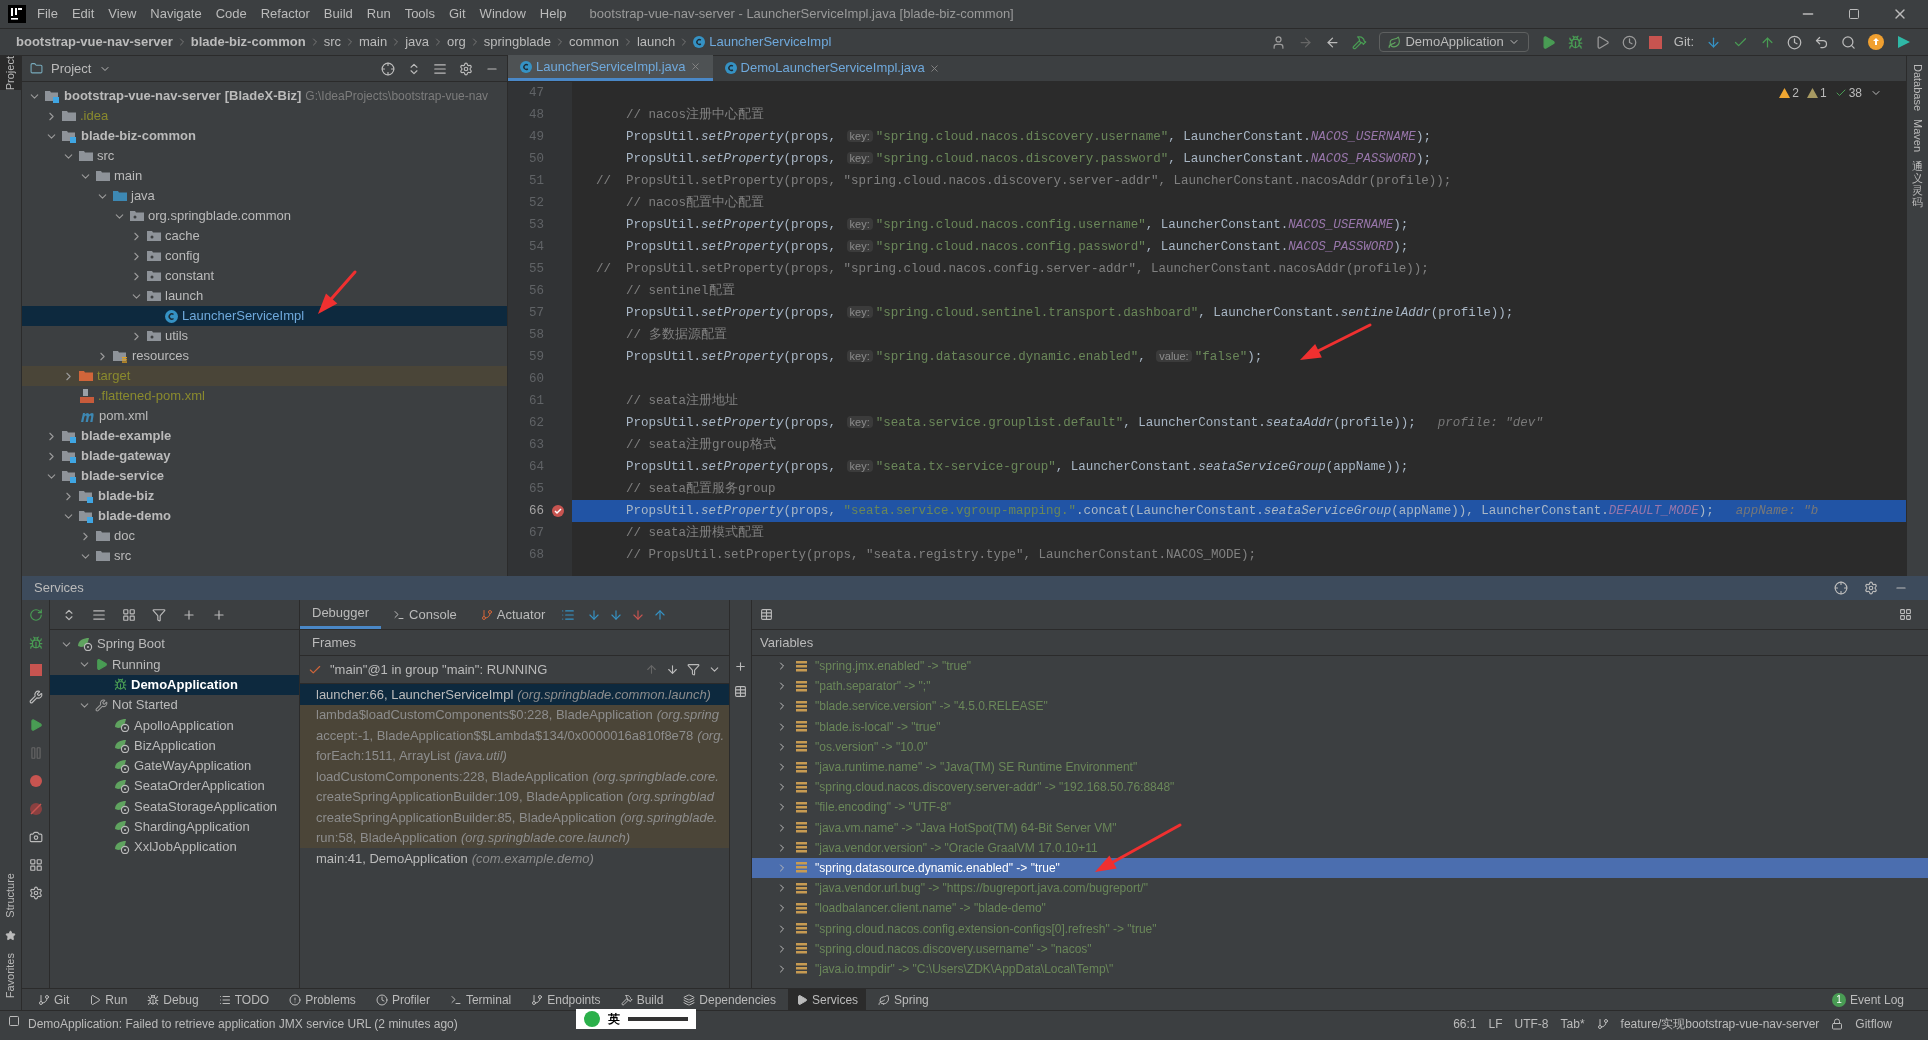 This screenshot has height=1040, width=1928. What do you see at coordinates (219, 614) in the screenshot?
I see `add-service-icon` at bounding box center [219, 614].